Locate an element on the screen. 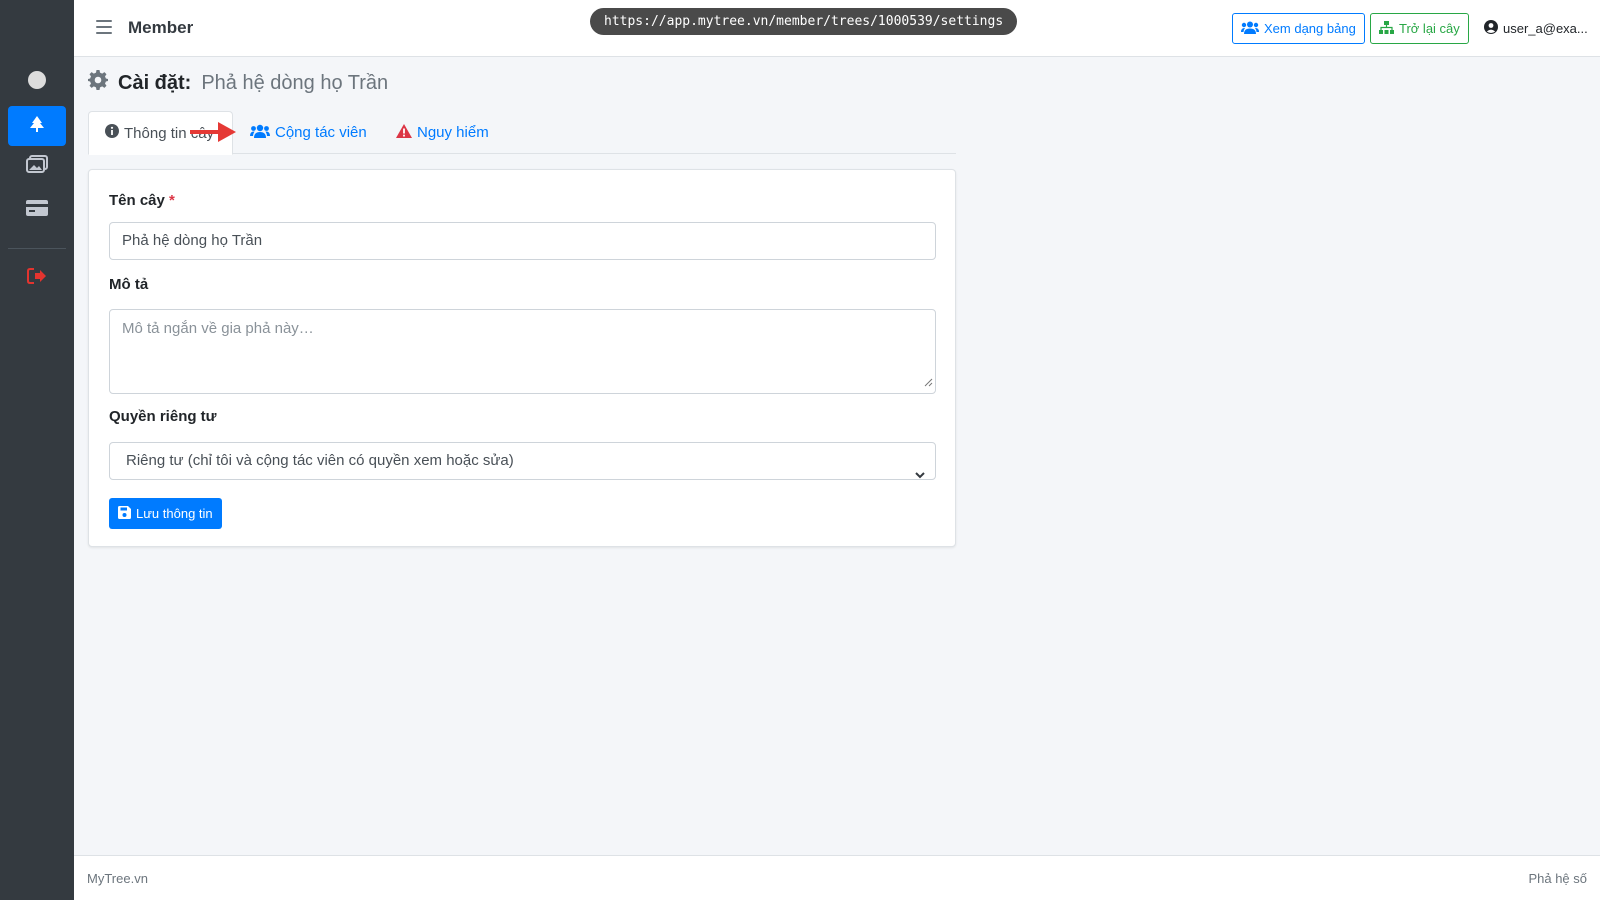 The image size is (1600, 900). resize-handle-icon is located at coordinates (928, 382).